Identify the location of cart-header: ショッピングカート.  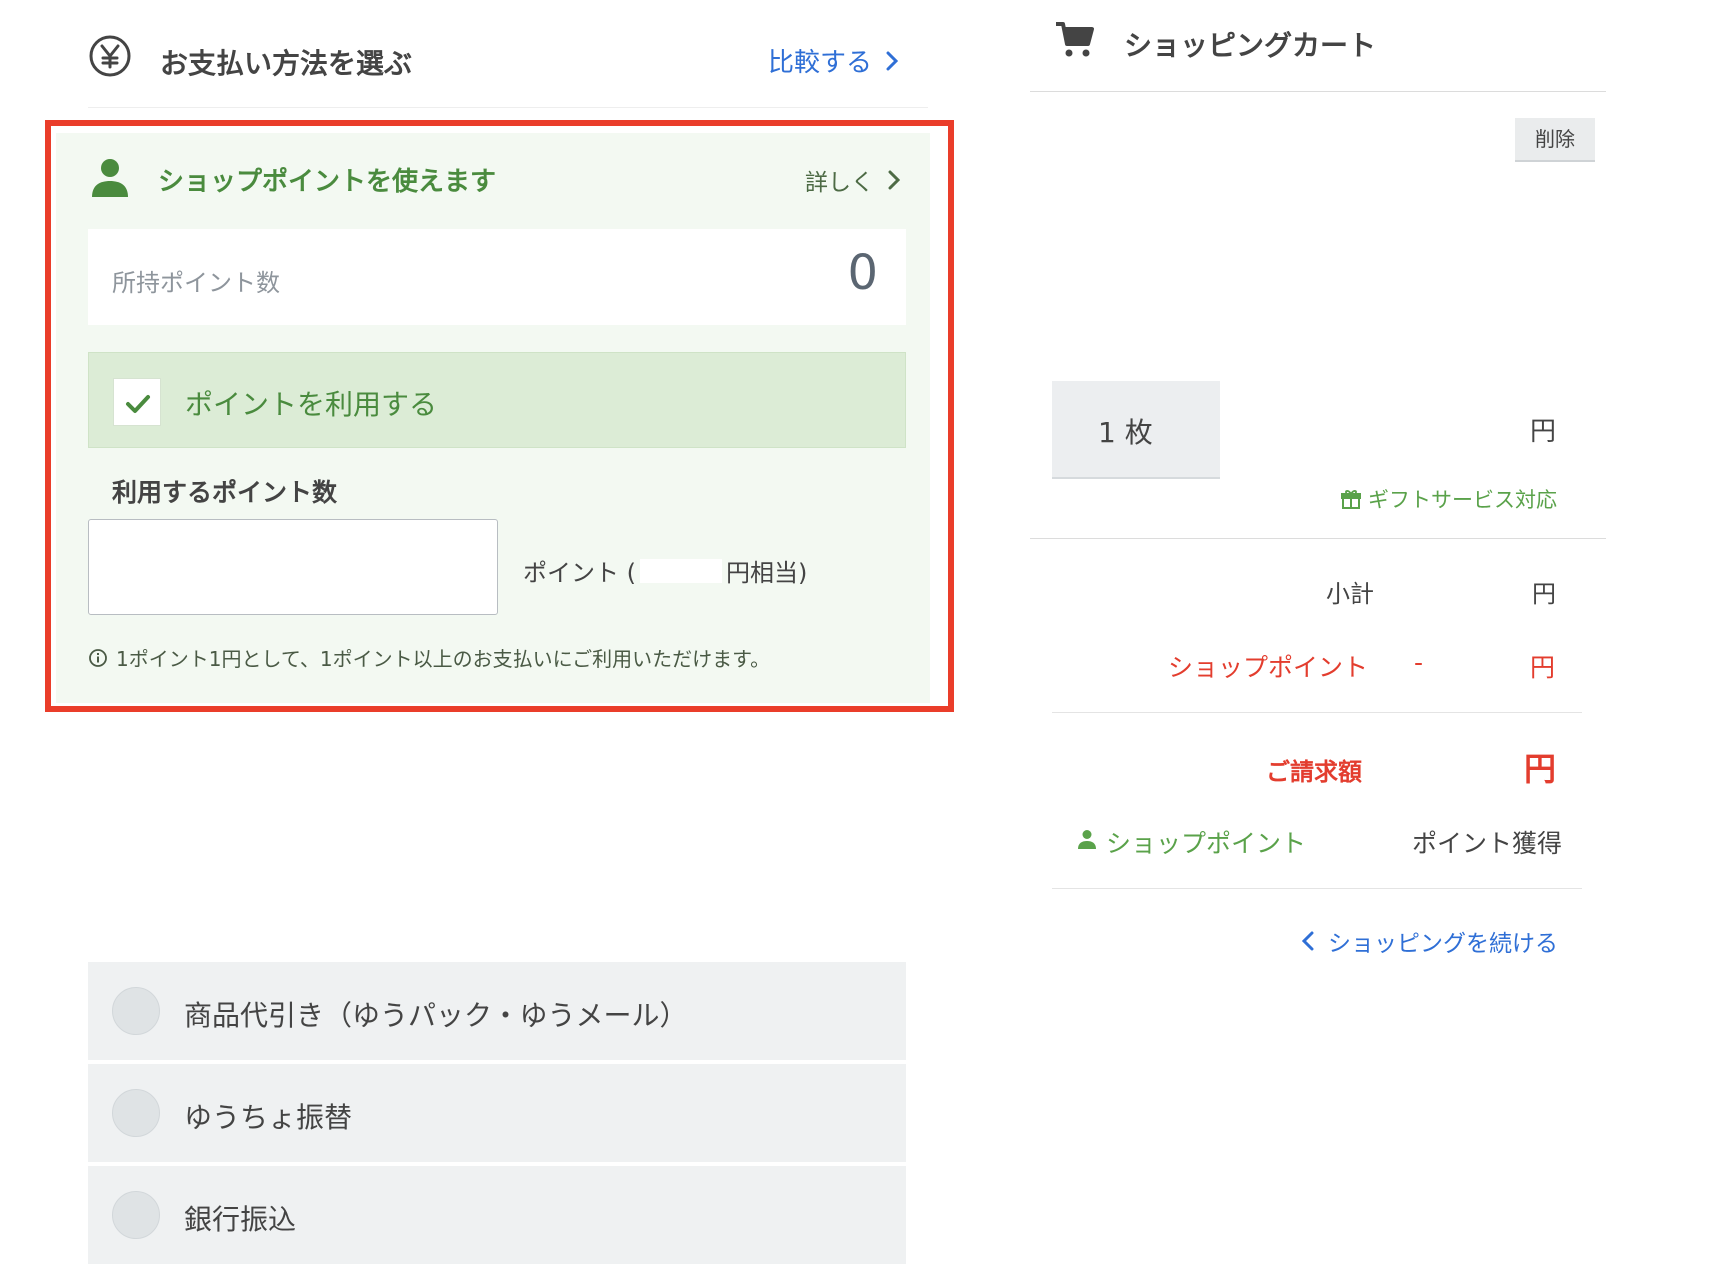
(1318, 46).